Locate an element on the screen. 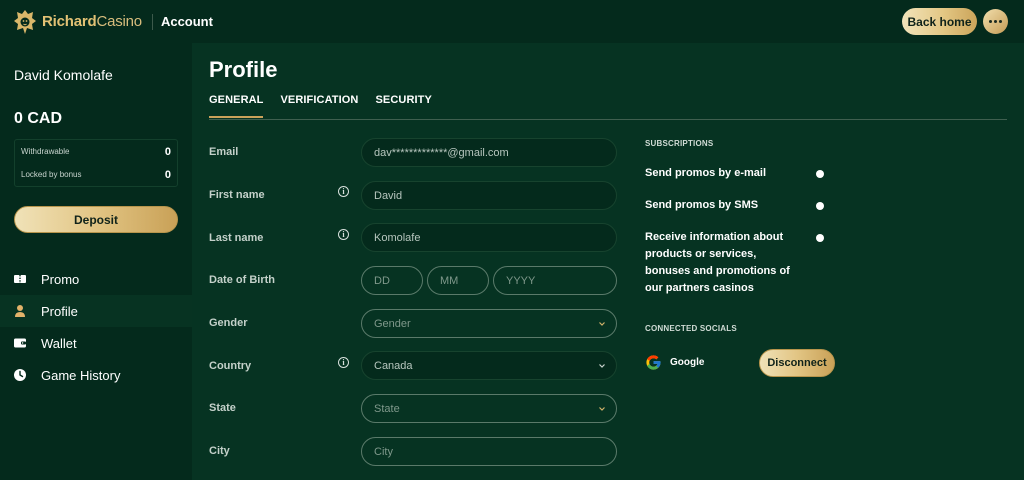  tab-verification: VERIFICATION is located at coordinates (319, 106).